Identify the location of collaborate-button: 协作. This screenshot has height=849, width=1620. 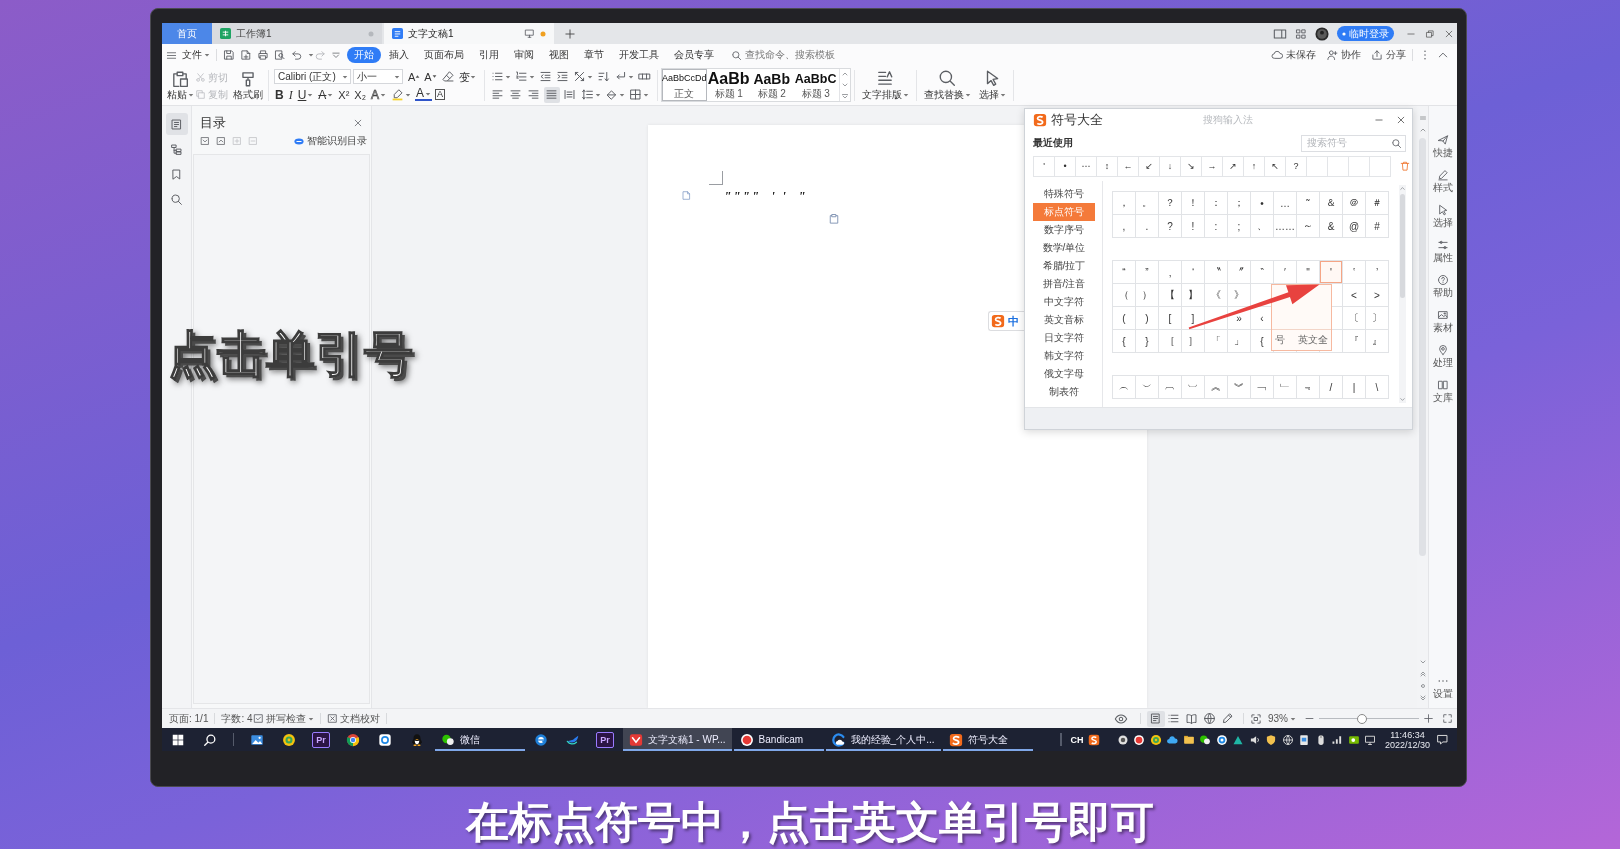
(1343, 55).